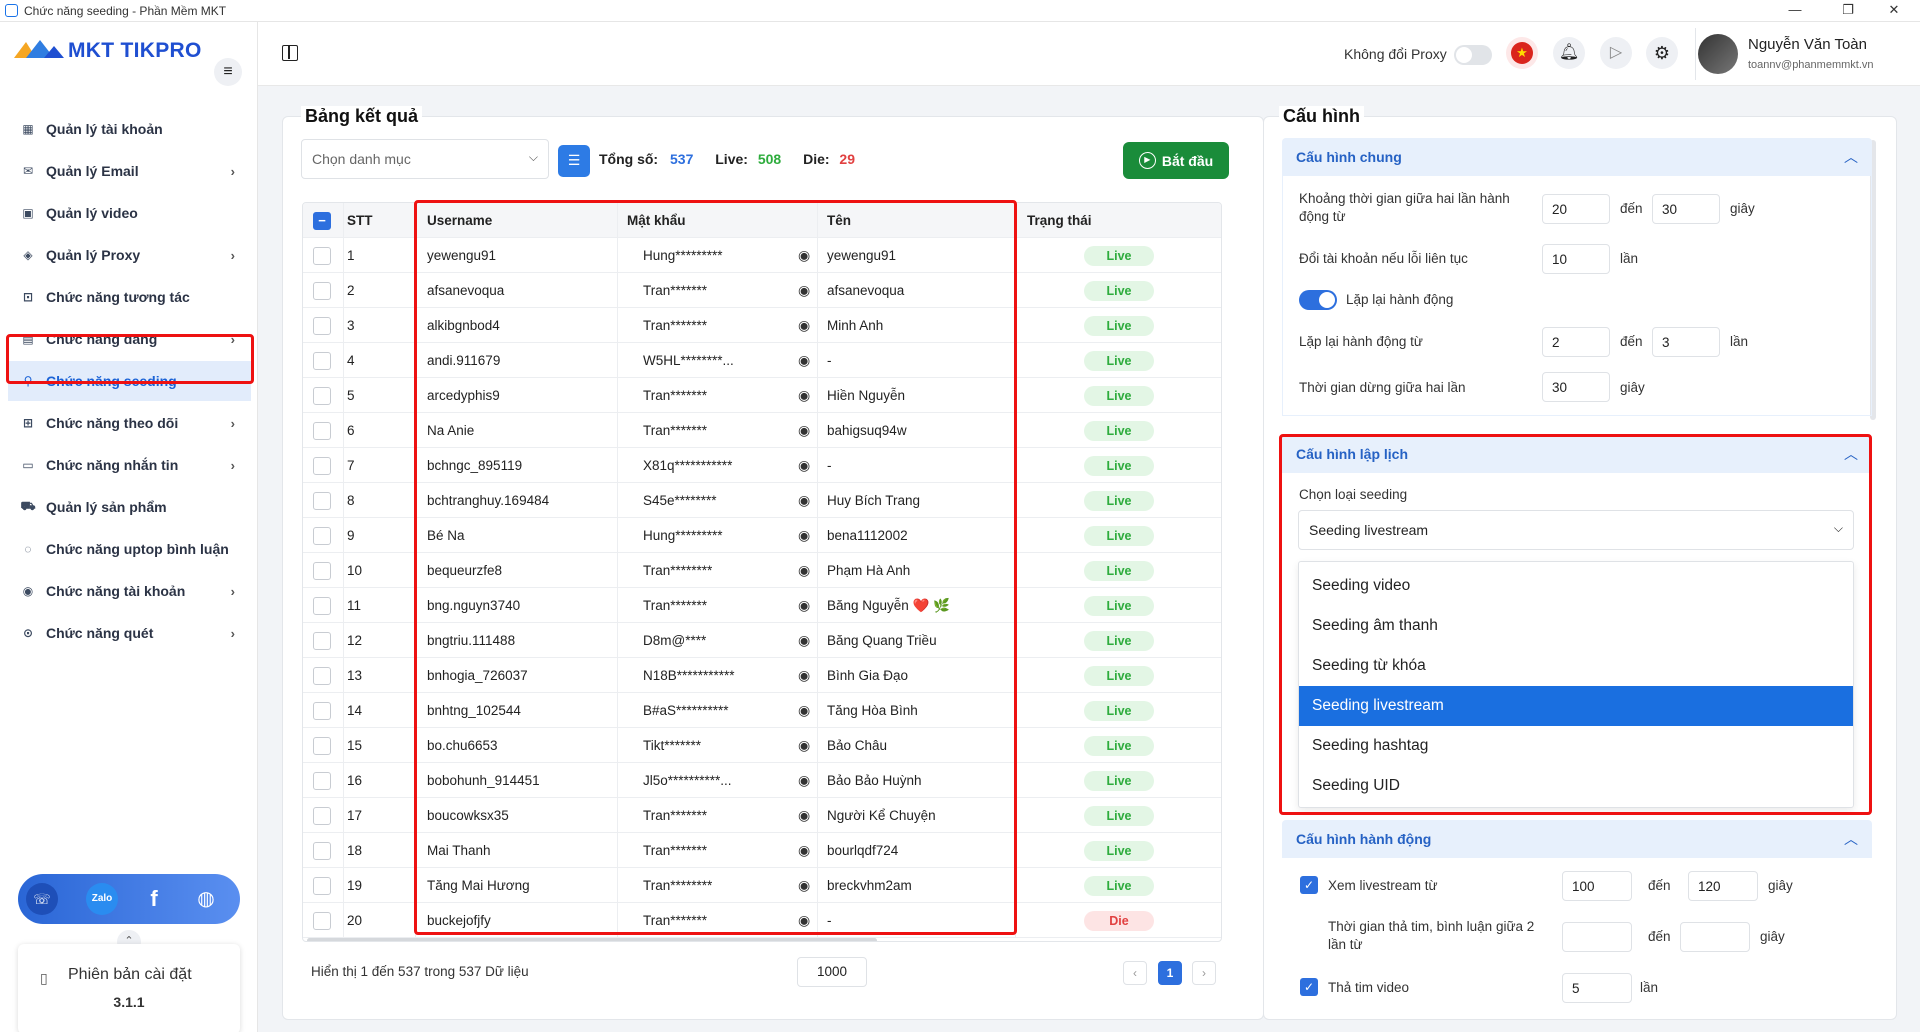 The width and height of the screenshot is (1920, 1032). What do you see at coordinates (1576, 387) in the screenshot?
I see `pause-input: 30` at bounding box center [1576, 387].